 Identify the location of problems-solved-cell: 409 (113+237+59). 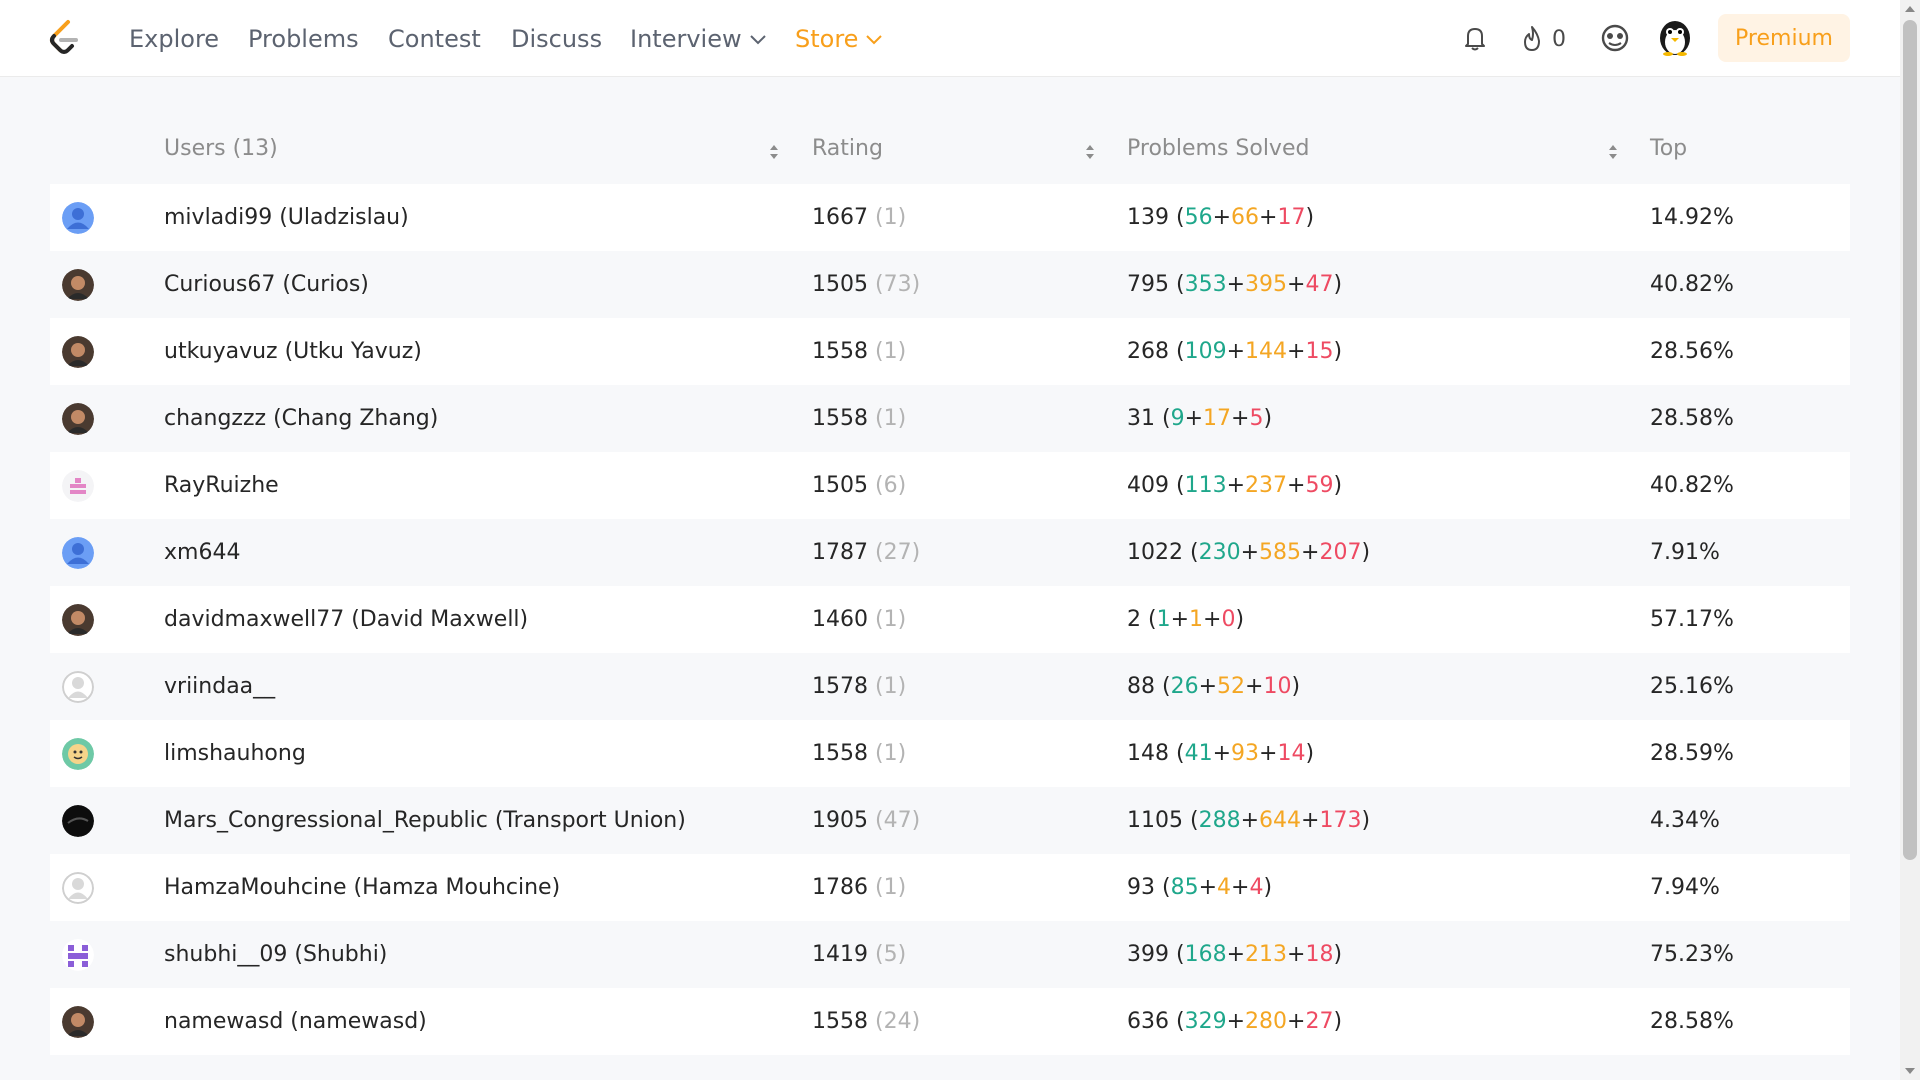
(1235, 485).